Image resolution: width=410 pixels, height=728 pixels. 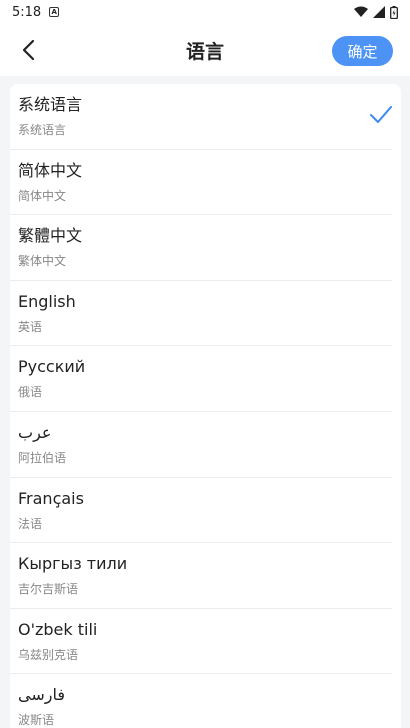 I want to click on language-name: Кыргыз тили, so click(x=73, y=564).